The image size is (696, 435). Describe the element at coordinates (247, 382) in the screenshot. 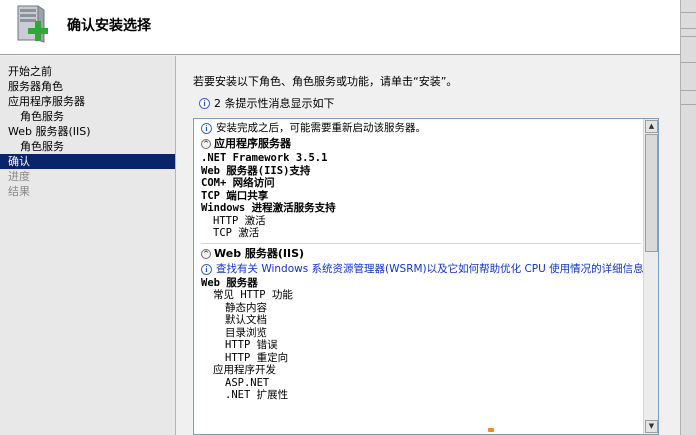

I see `list-item: ASP.NET` at that location.